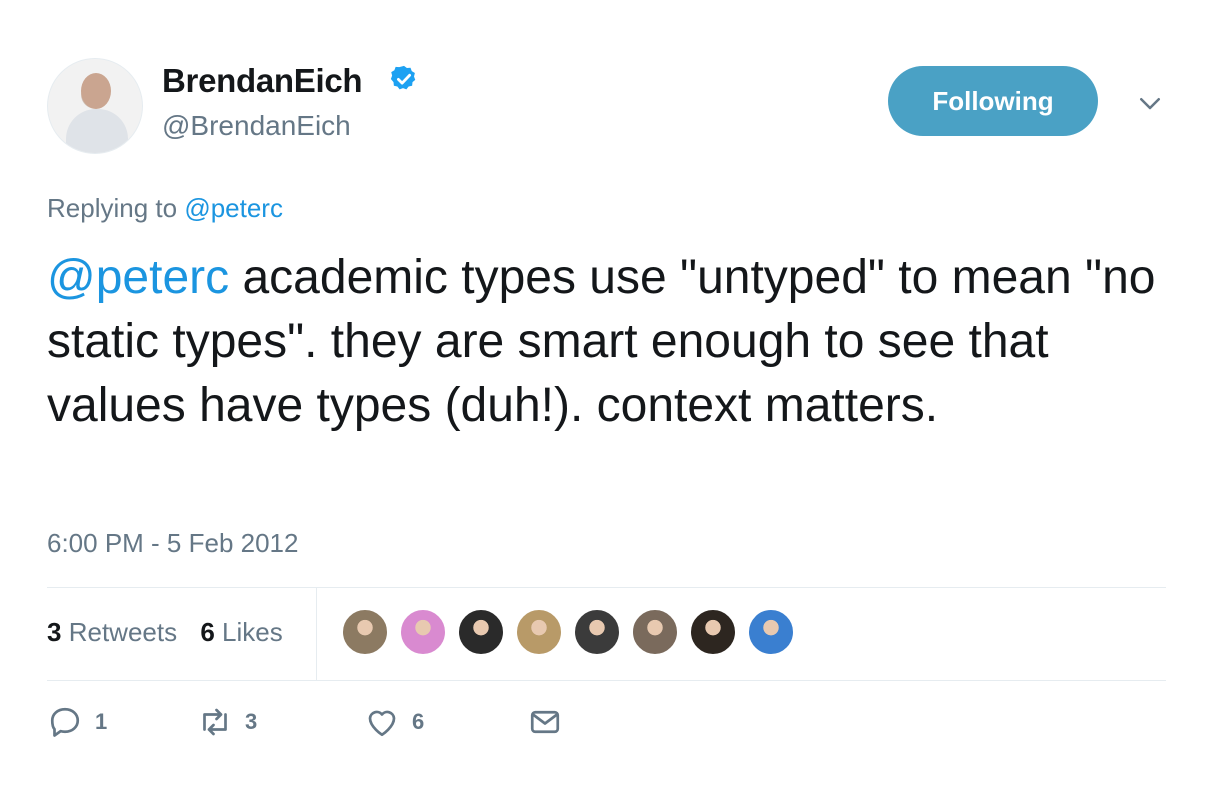  What do you see at coordinates (280, 722) in the screenshot?
I see `retweet-button: 3` at bounding box center [280, 722].